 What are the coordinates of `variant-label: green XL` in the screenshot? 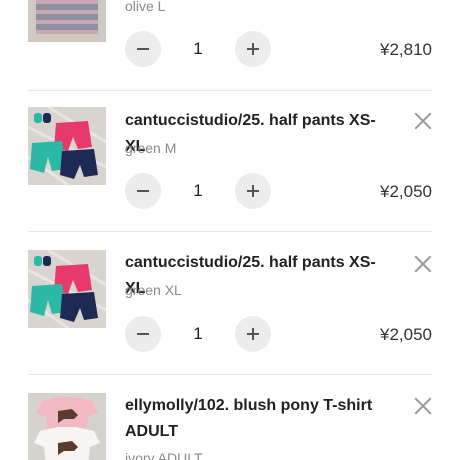 It's located at (153, 290).